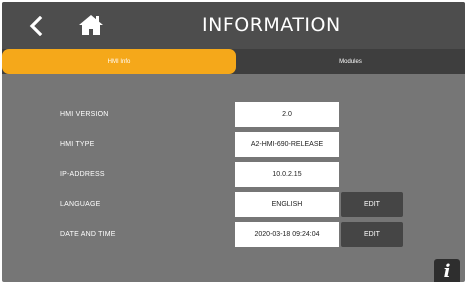 Image resolution: width=467 pixels, height=284 pixels. Describe the element at coordinates (287, 174) in the screenshot. I see `ip-address-value: 10.0.2.15` at that location.